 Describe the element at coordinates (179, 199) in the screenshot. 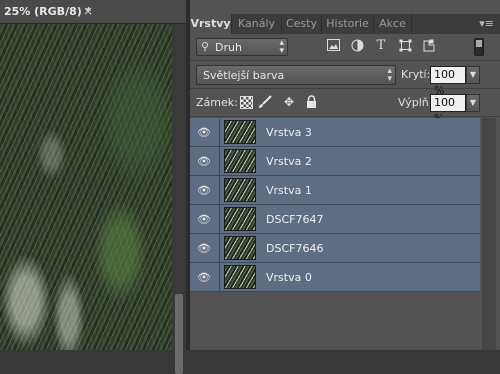

I see `vertical-scrollbar` at that location.